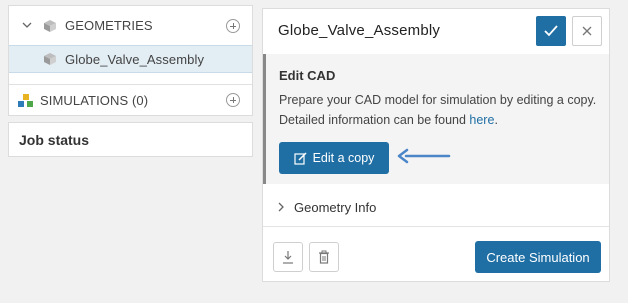  What do you see at coordinates (496, 120) in the screenshot?
I see `edit-cad-description-end: .` at bounding box center [496, 120].